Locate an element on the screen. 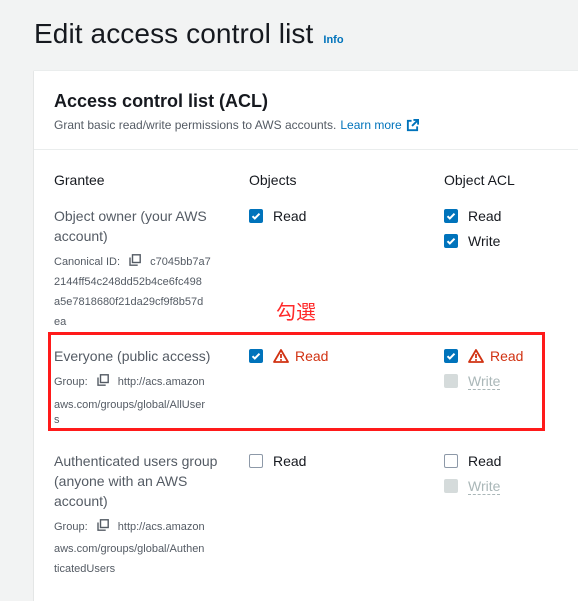 The image size is (578, 601). auth-acl-write: Write is located at coordinates (472, 486).